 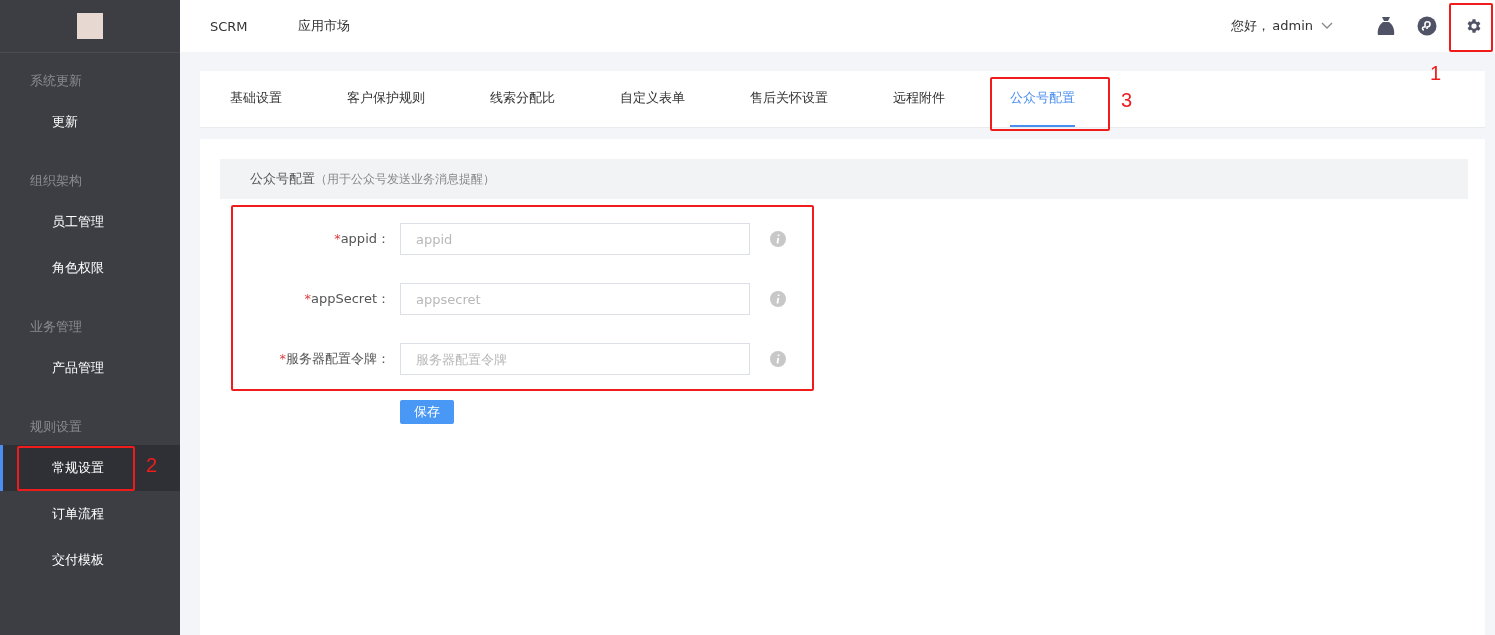 What do you see at coordinates (56, 427) in the screenshot?
I see `sidebar-group-title: 规则设置` at bounding box center [56, 427].